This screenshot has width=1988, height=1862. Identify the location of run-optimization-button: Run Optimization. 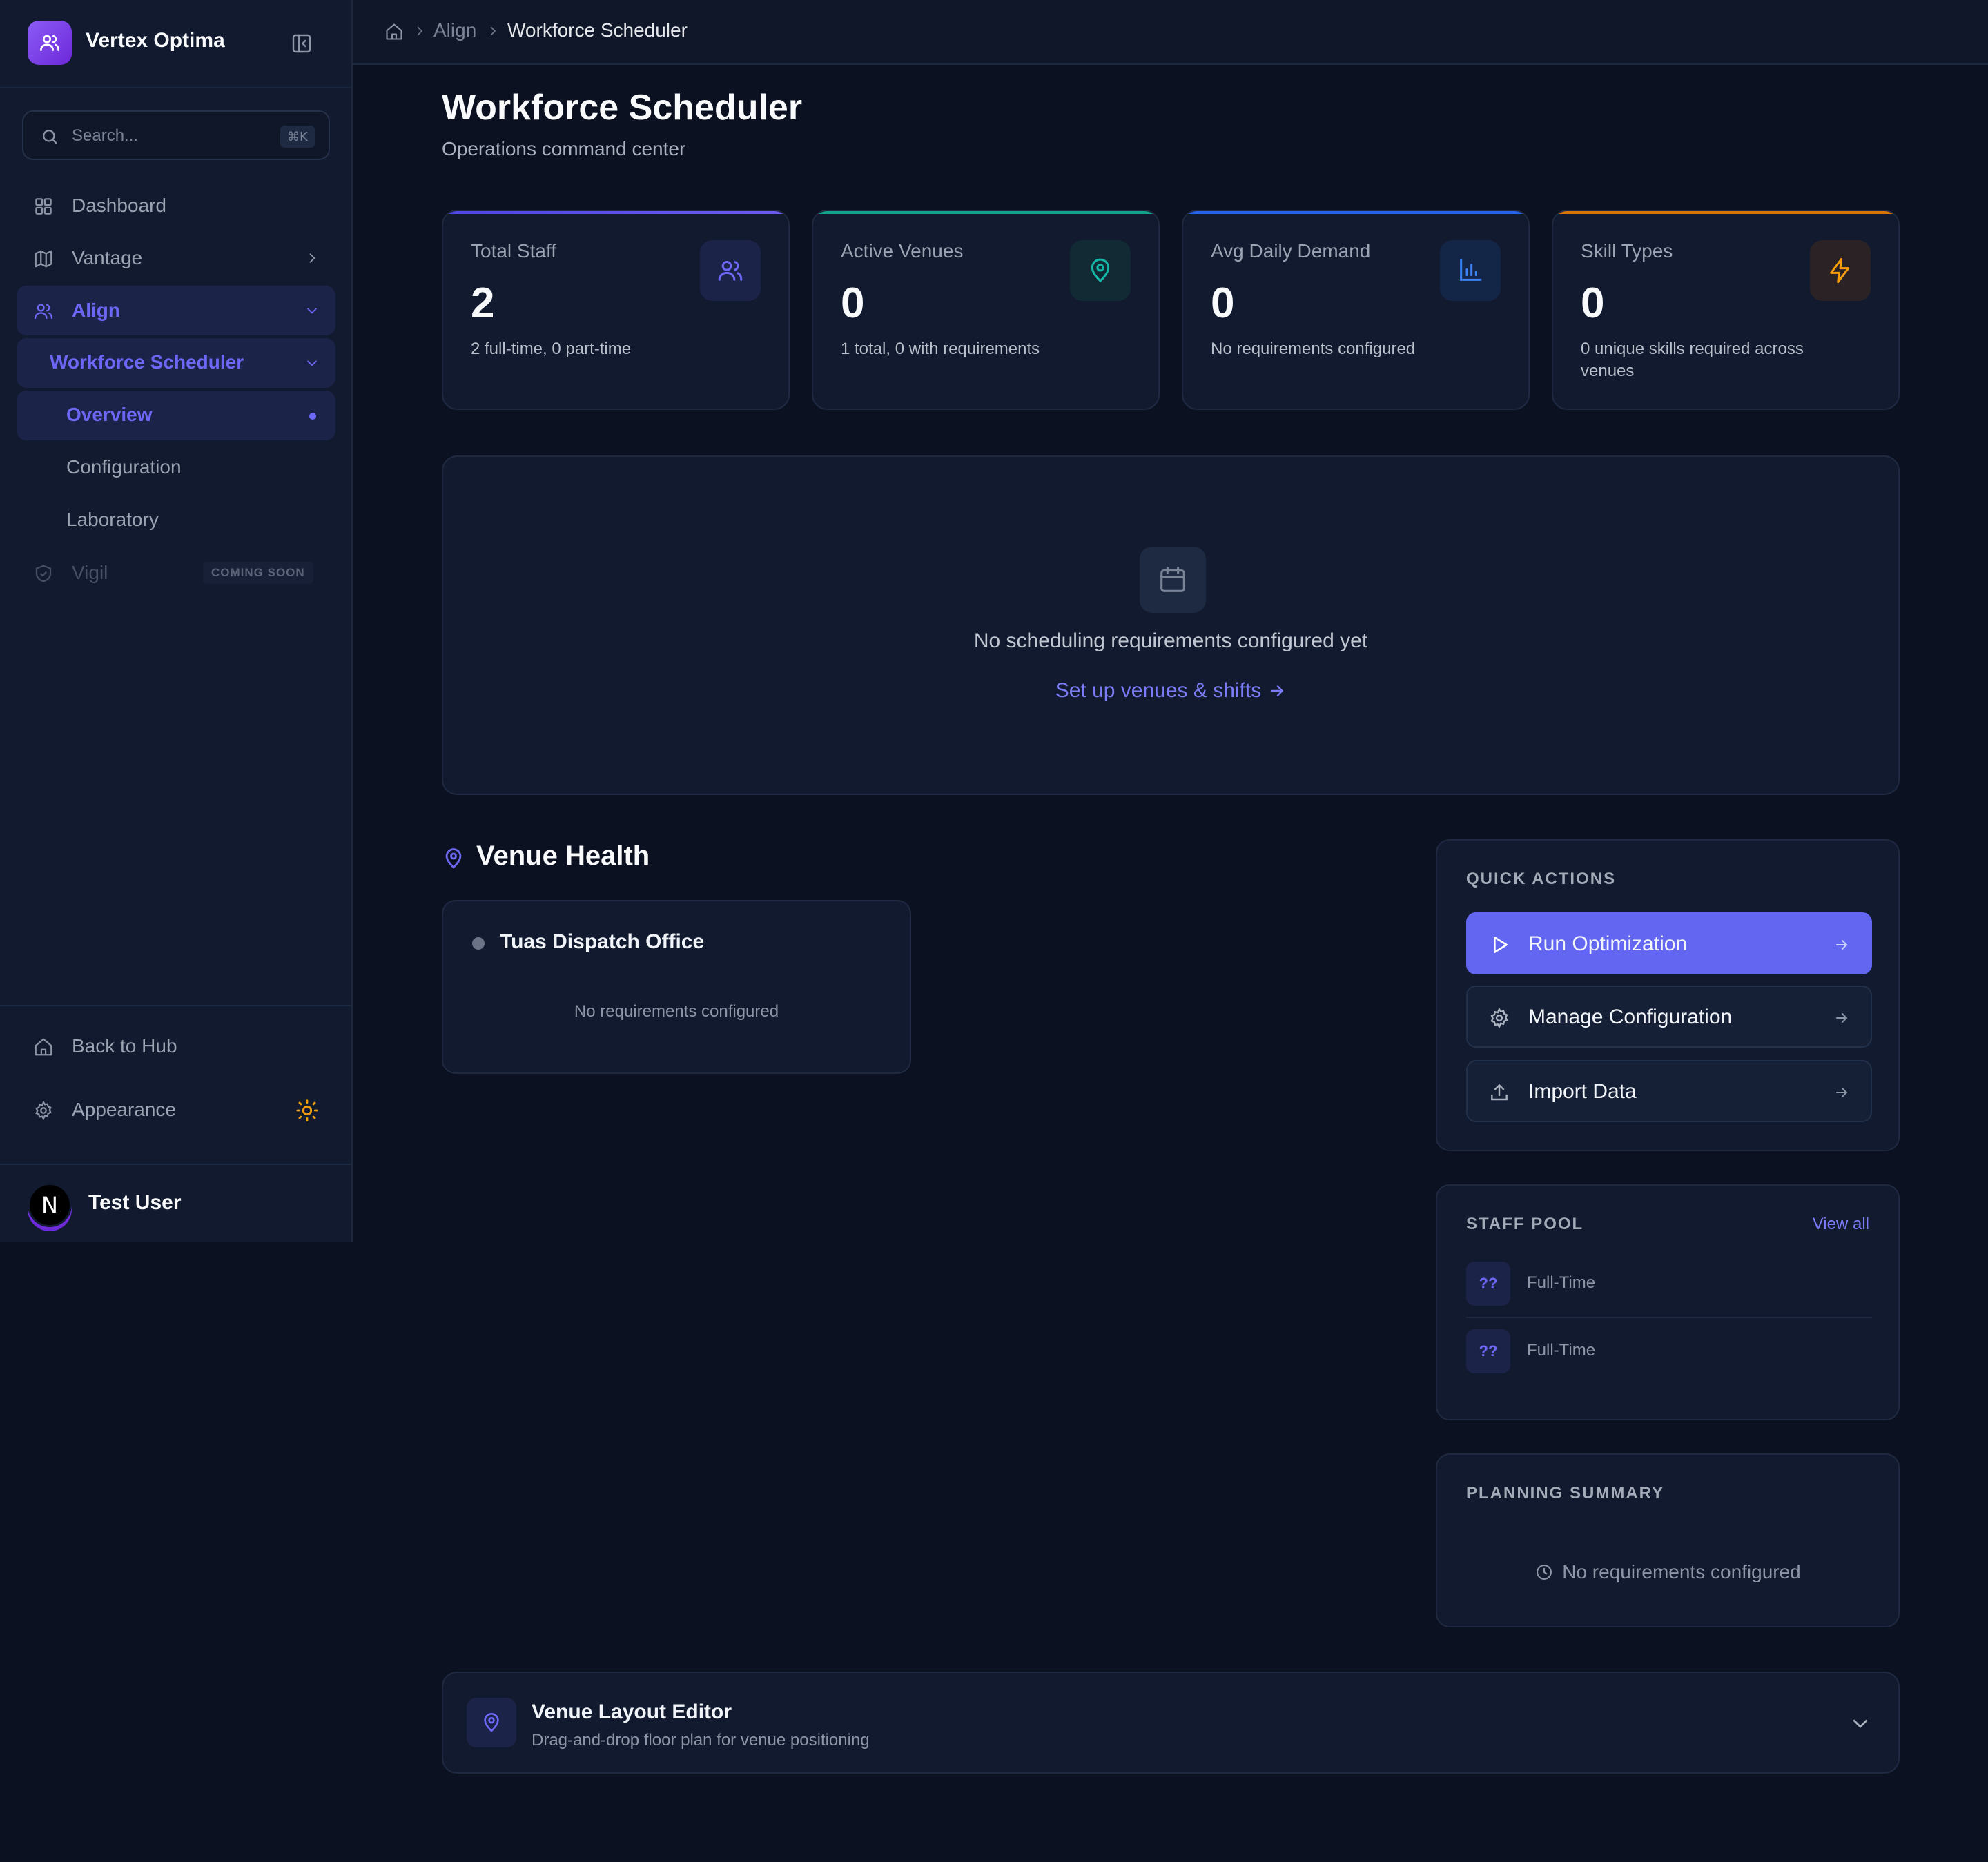
(1669, 943).